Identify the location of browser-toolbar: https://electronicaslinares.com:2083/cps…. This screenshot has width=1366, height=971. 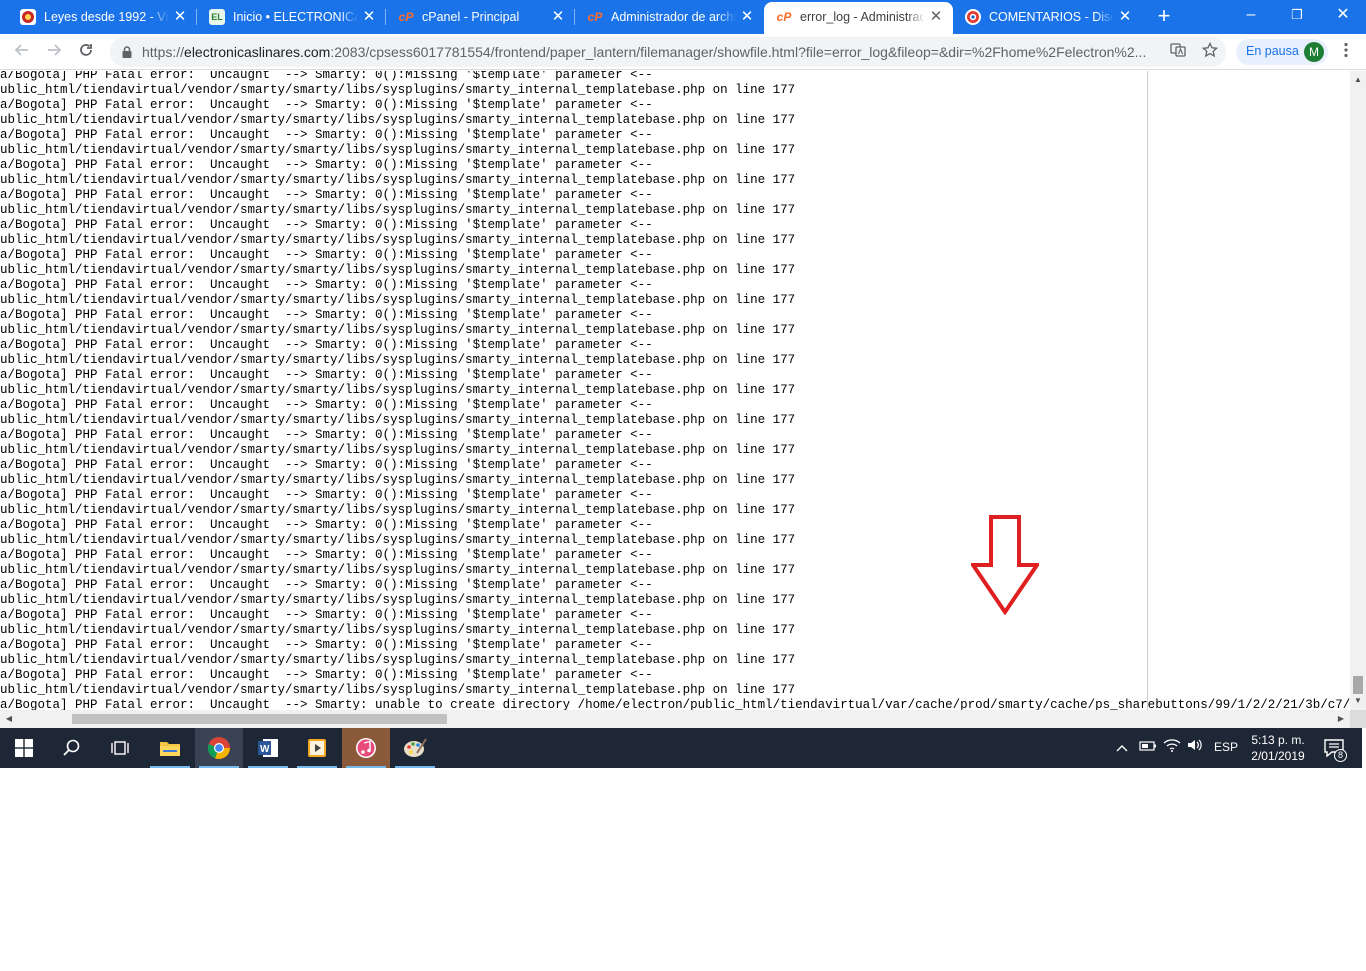
(683, 52).